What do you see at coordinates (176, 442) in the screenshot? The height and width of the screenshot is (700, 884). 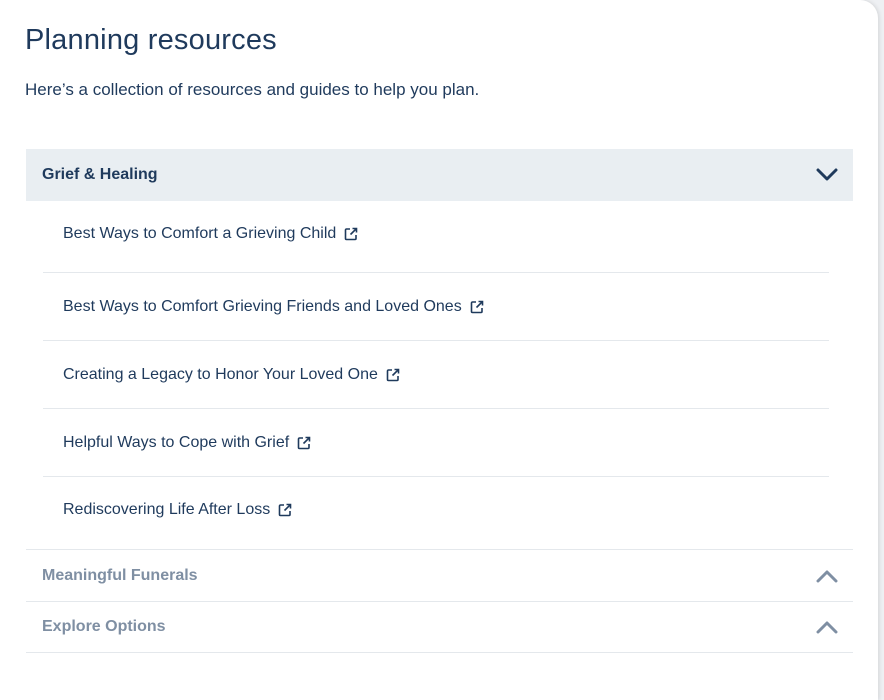 I see `resource-link-label: Helpful Ways to Cope with Grief` at bounding box center [176, 442].